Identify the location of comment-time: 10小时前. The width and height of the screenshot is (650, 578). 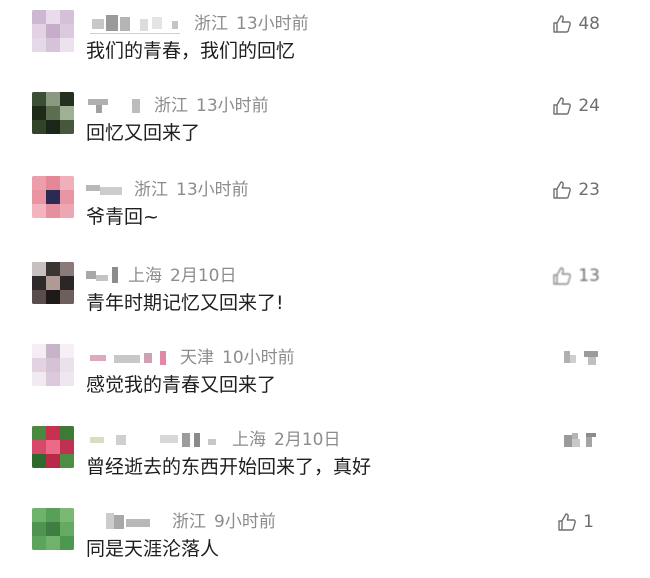
(258, 358).